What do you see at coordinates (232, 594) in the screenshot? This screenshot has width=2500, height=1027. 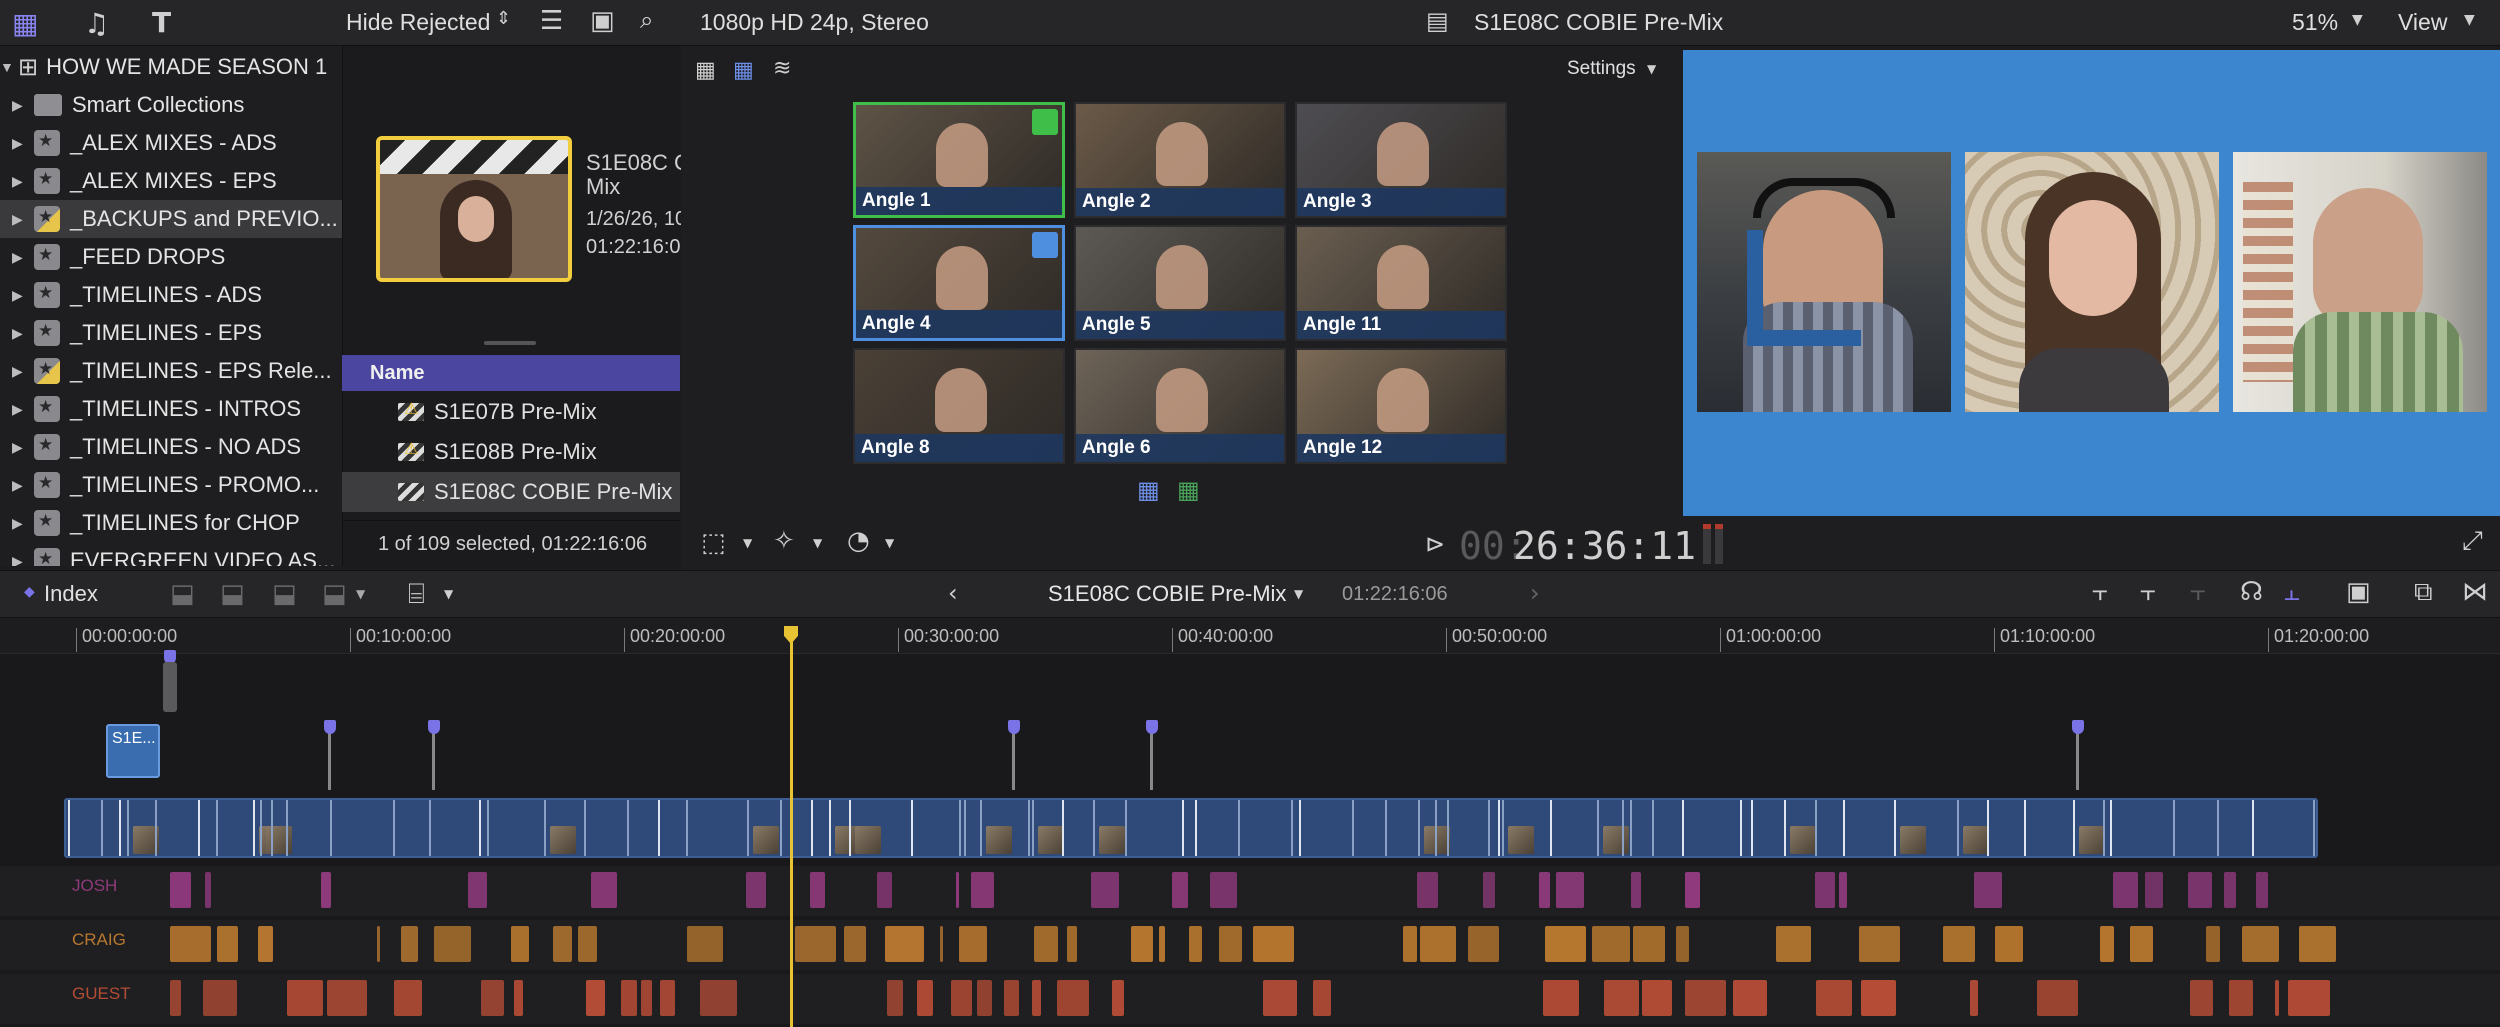 I see `insert-icon: ⬓` at bounding box center [232, 594].